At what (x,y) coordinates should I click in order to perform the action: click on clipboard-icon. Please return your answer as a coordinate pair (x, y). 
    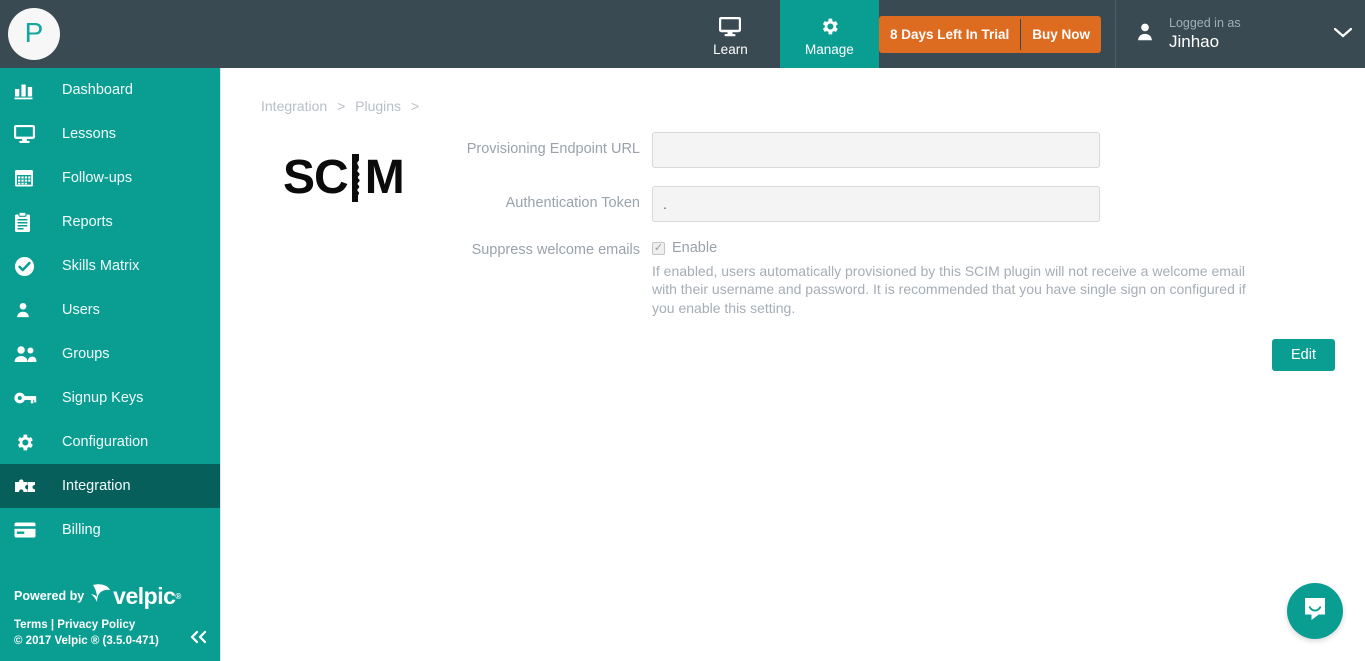
    Looking at the image, I should click on (31, 222).